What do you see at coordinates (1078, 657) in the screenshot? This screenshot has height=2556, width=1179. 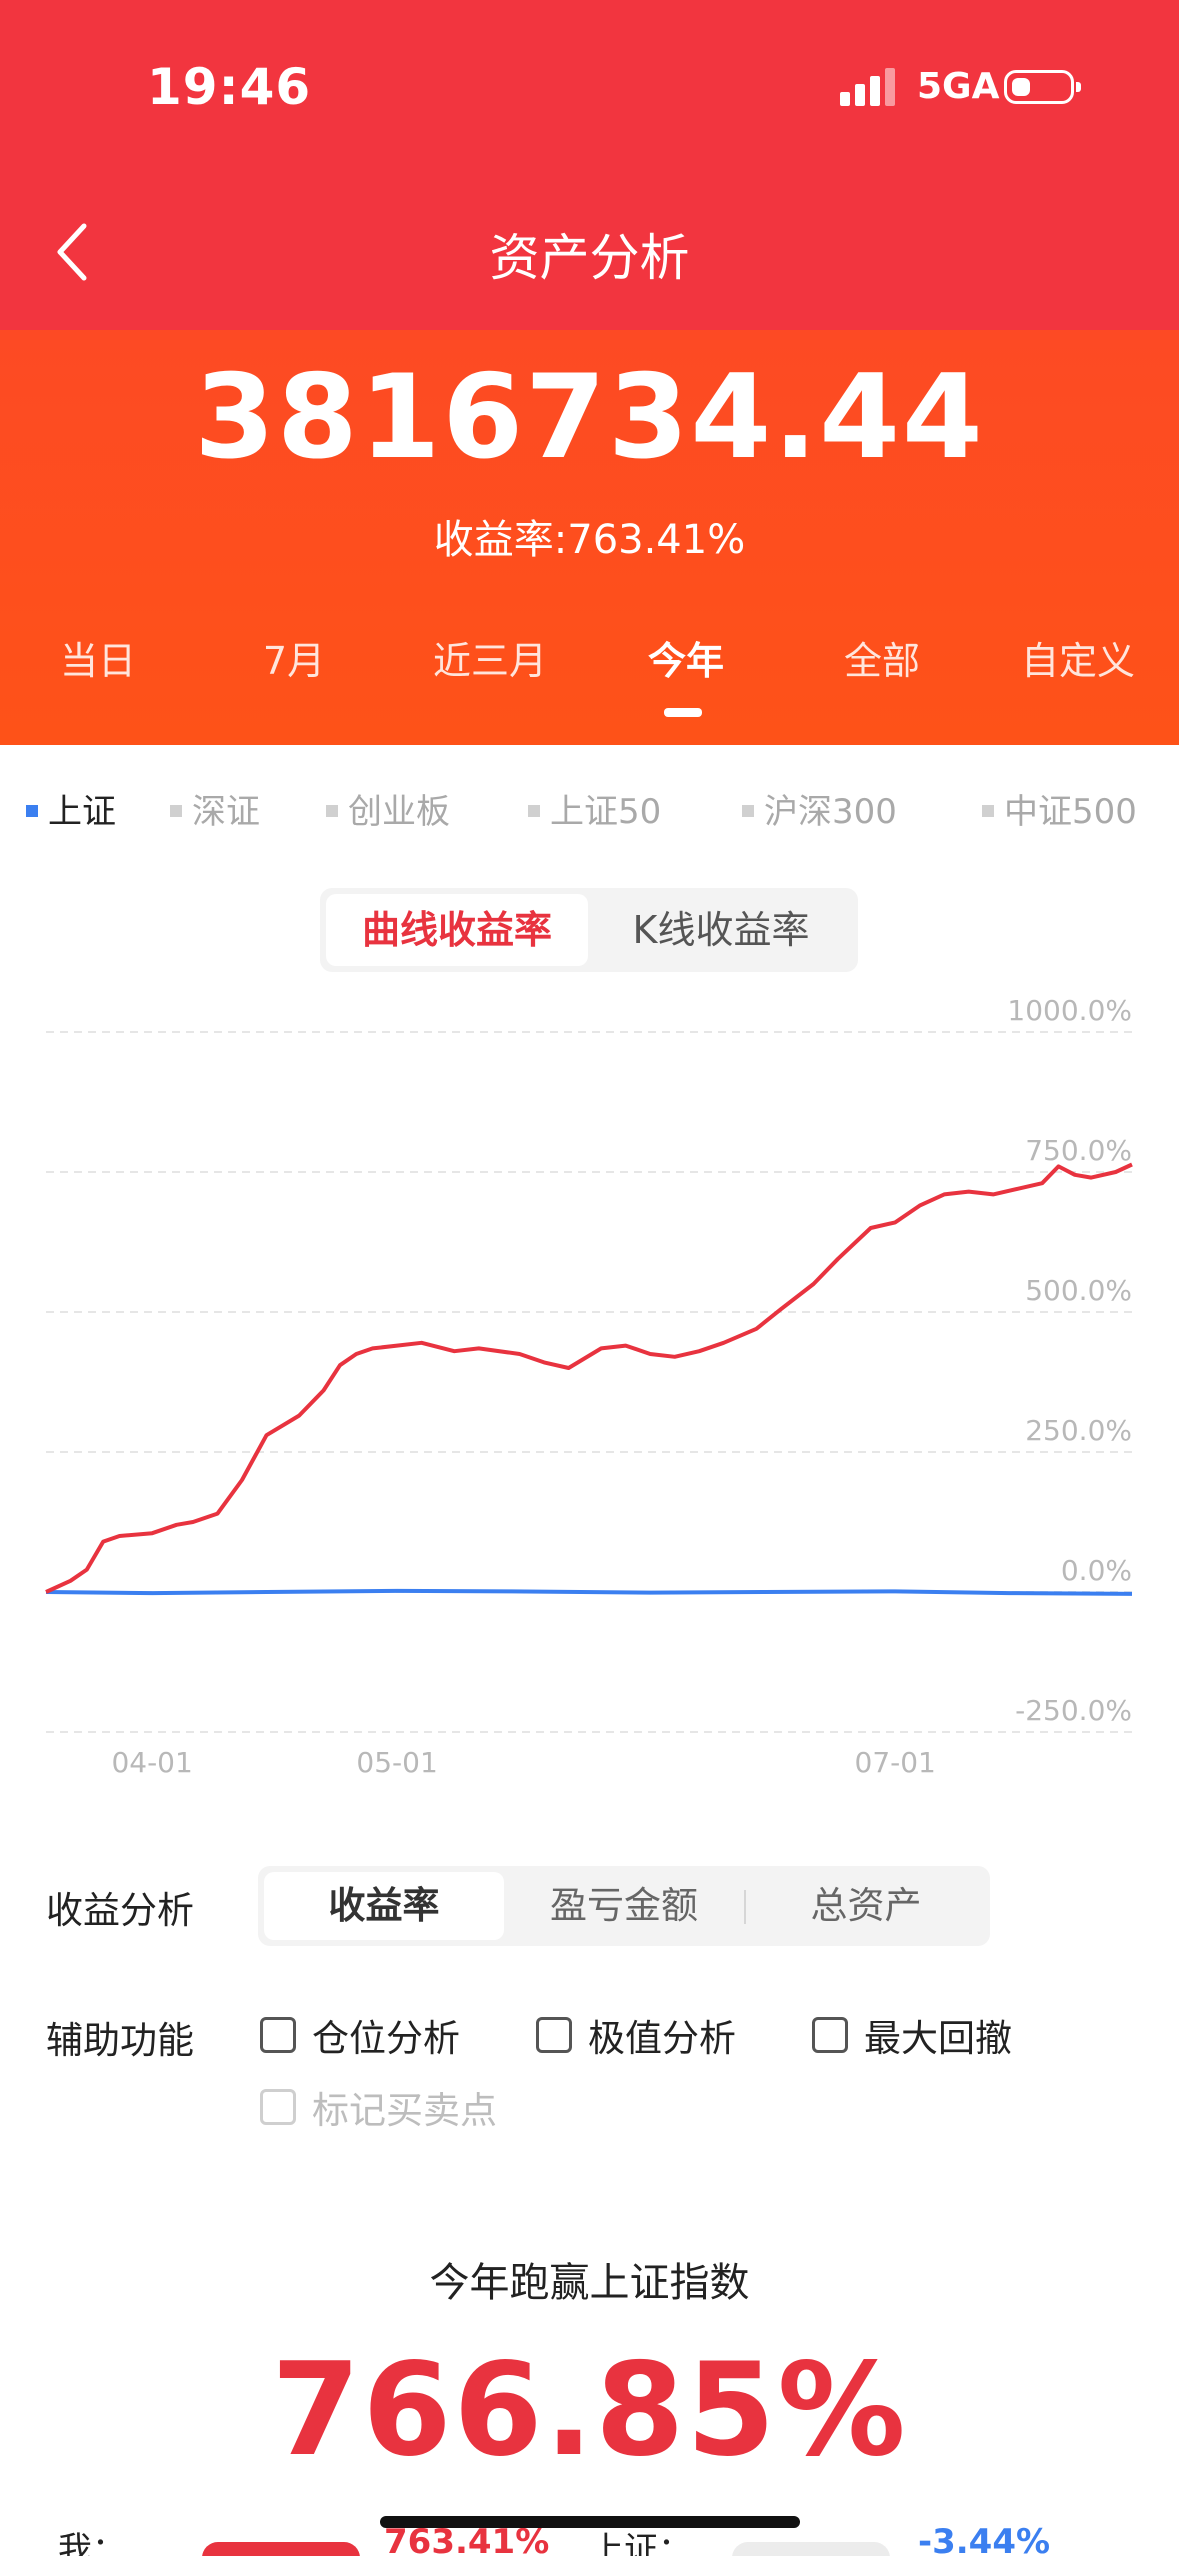 I see `range-tab-custom: 自定义` at bounding box center [1078, 657].